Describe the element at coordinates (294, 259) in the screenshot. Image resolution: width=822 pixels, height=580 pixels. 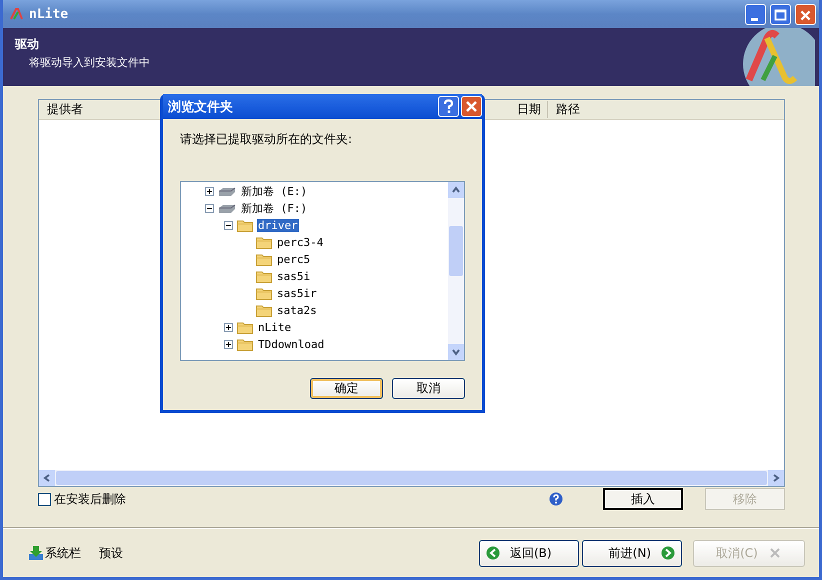
I see `tree-item: perc5` at that location.